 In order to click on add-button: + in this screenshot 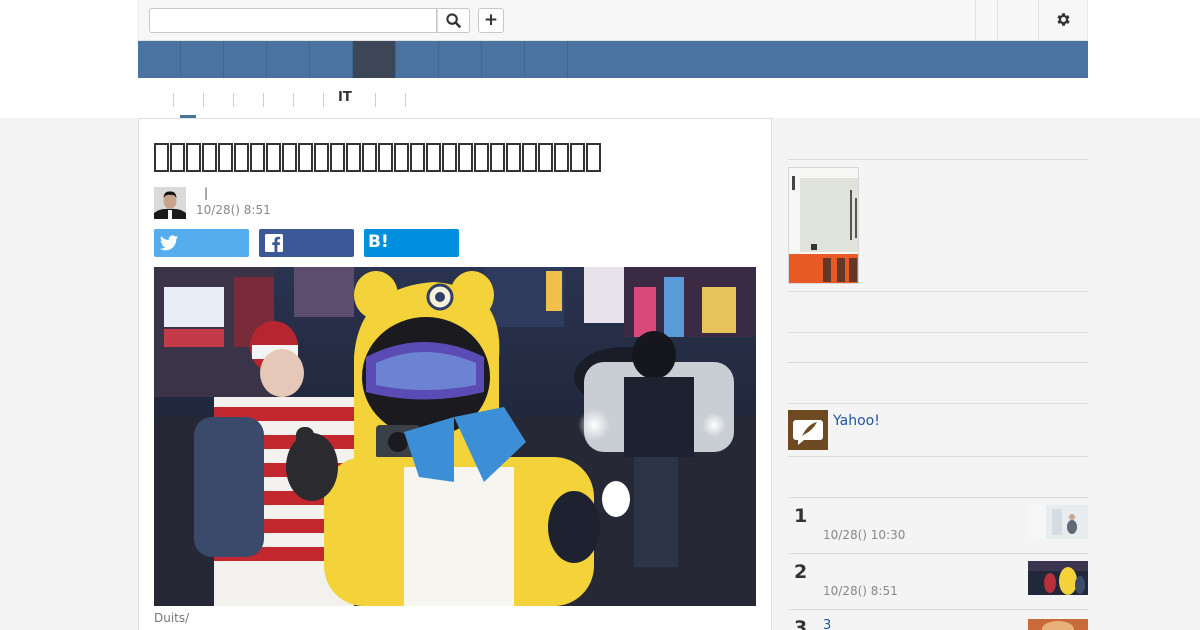, I will do `click(491, 20)`.